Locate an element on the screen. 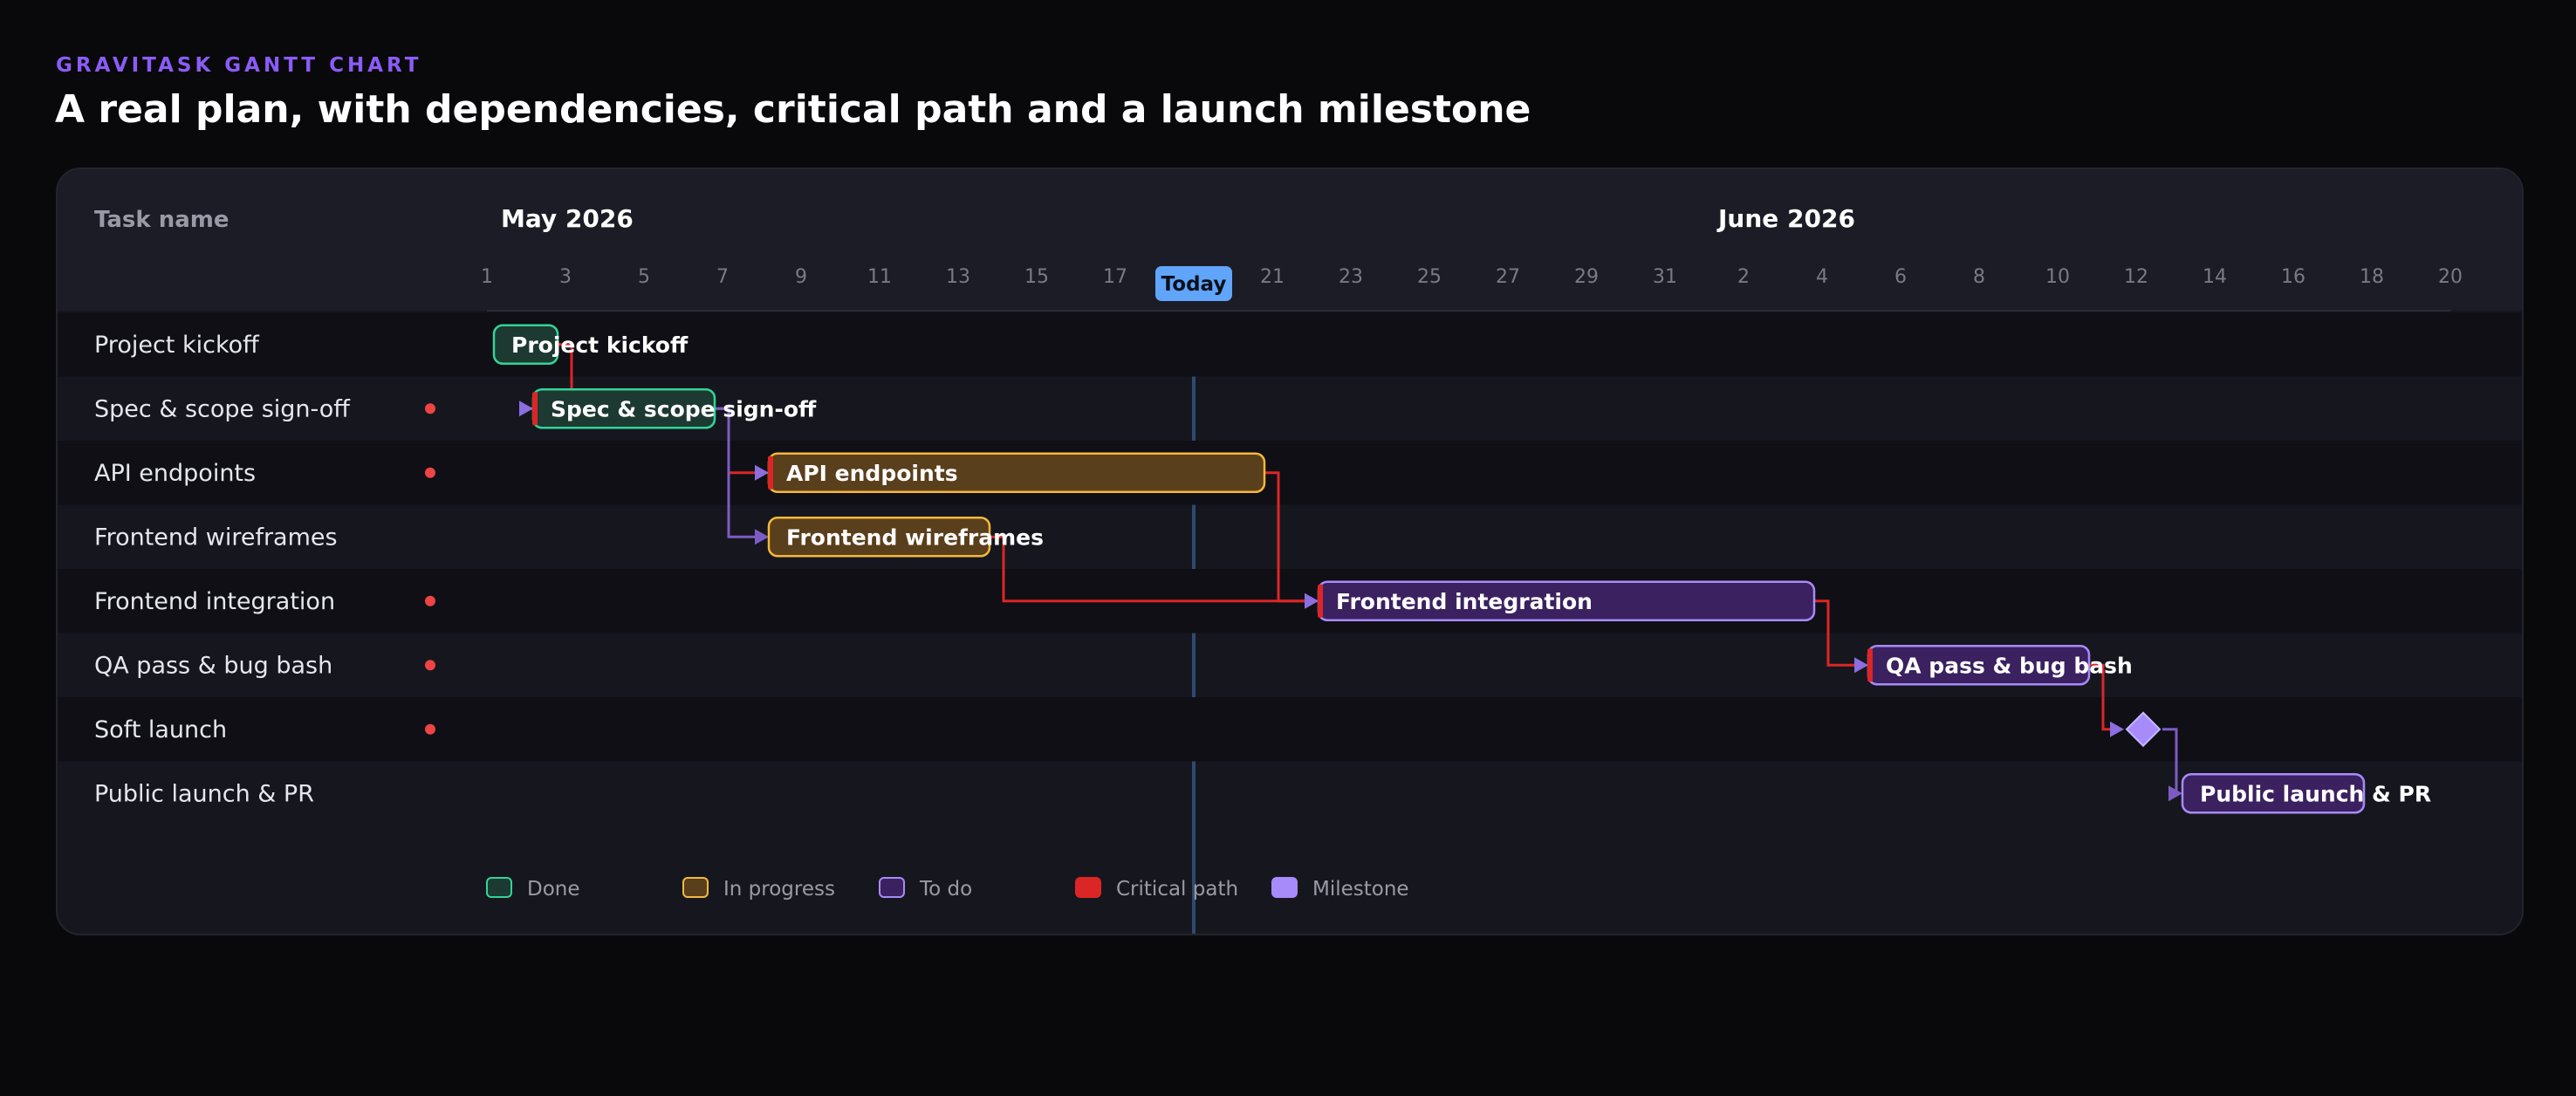  day-tick-label: 11 is located at coordinates (879, 277).